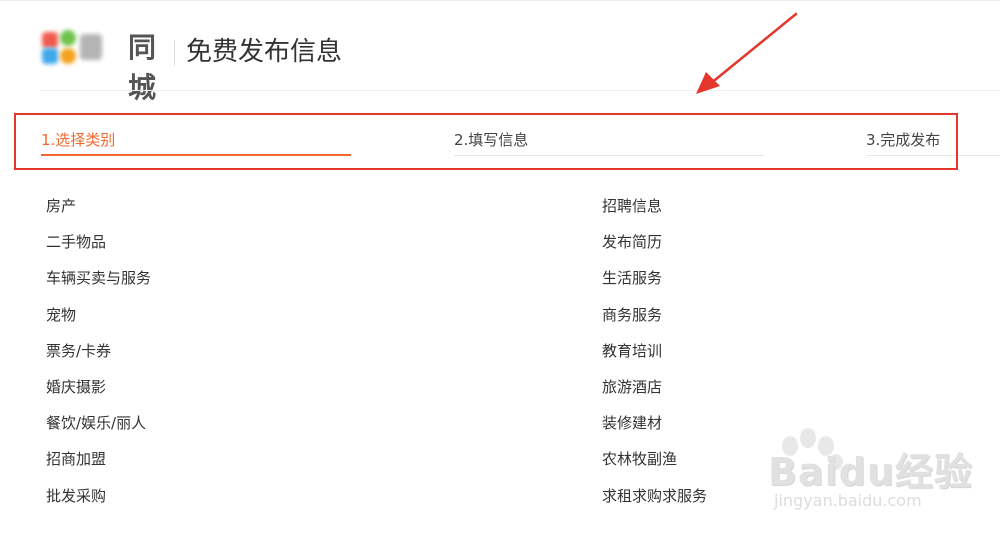 This screenshot has width=1000, height=534. I want to click on category-list-left: 房产 二手物品 车辆买卖与服务 宠物 票务/卡券 婚庆摄影 餐饮/娱乐/丽人 招商加盟 批发采购, so click(98, 351).